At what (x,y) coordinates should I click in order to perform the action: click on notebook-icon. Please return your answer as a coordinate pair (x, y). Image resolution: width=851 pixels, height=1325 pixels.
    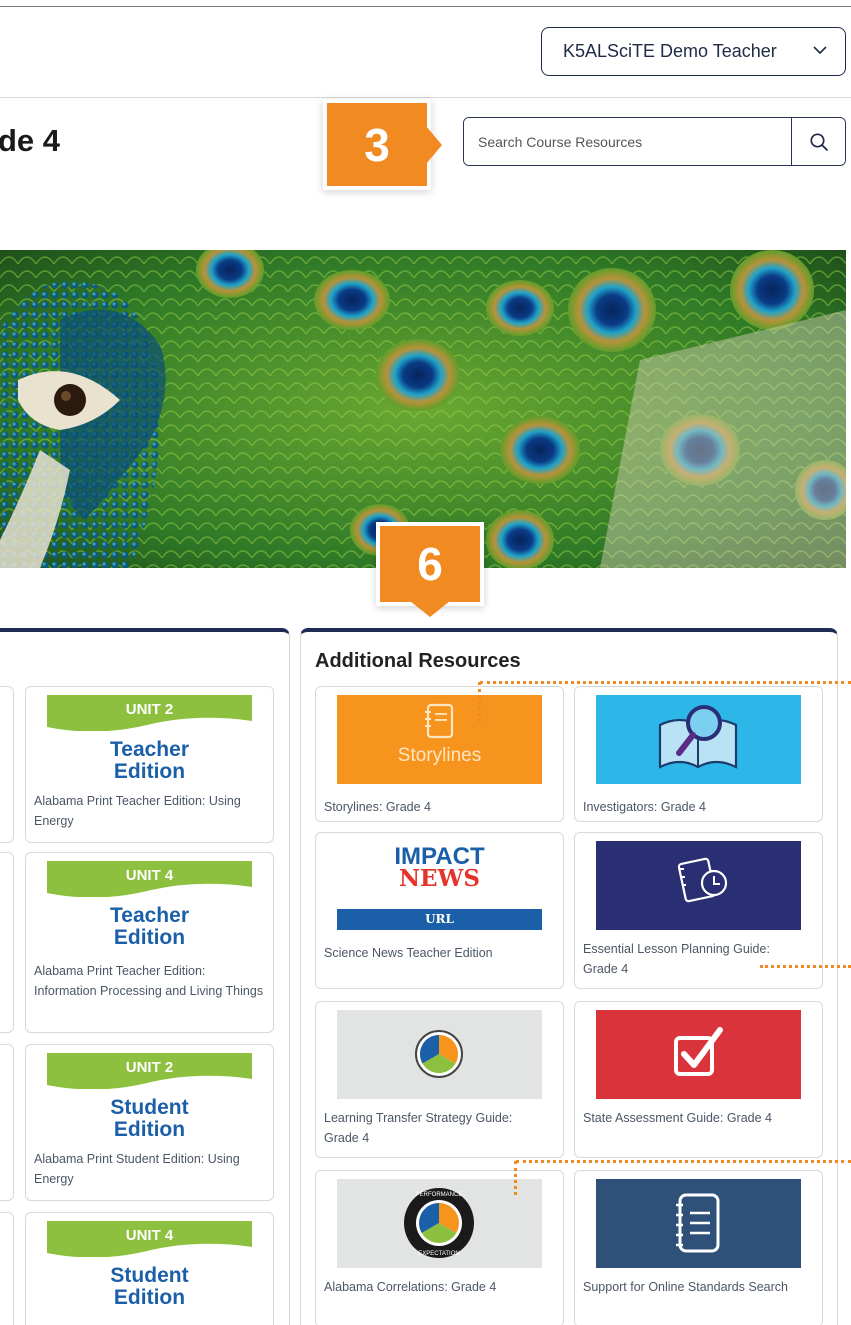
    Looking at the image, I should click on (439, 721).